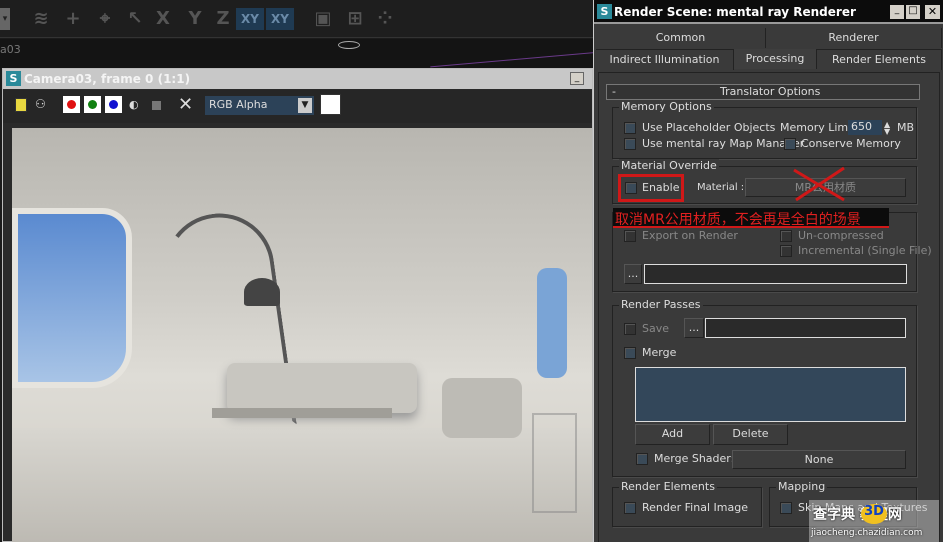  I want to click on site-watermark: 查字典 教程网 3D jiaocheng.chazidian.com, so click(874, 521).